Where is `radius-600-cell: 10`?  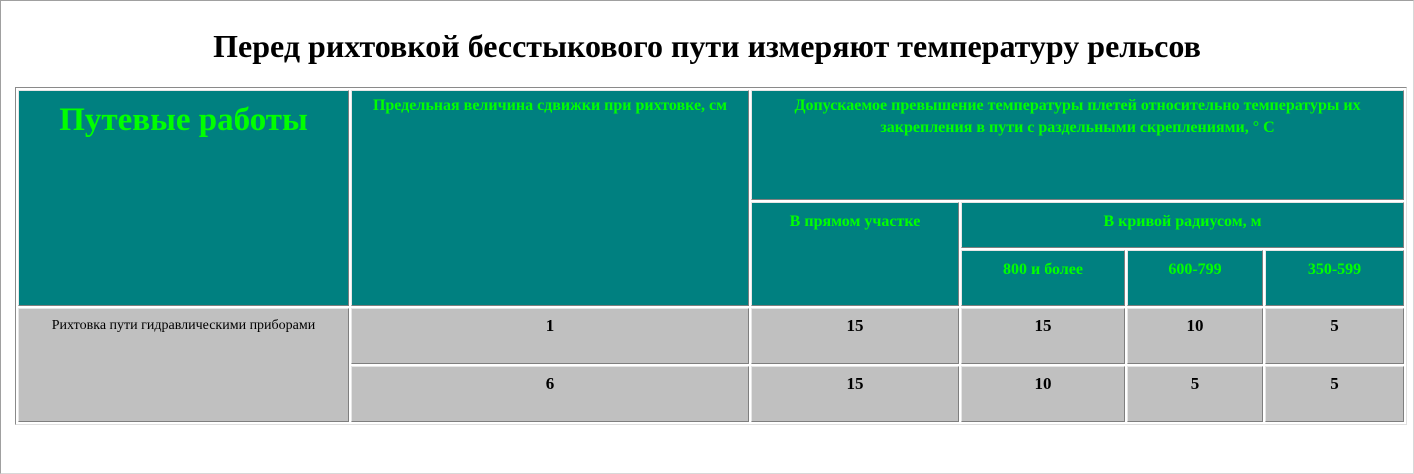
radius-600-cell: 10 is located at coordinates (1195, 336).